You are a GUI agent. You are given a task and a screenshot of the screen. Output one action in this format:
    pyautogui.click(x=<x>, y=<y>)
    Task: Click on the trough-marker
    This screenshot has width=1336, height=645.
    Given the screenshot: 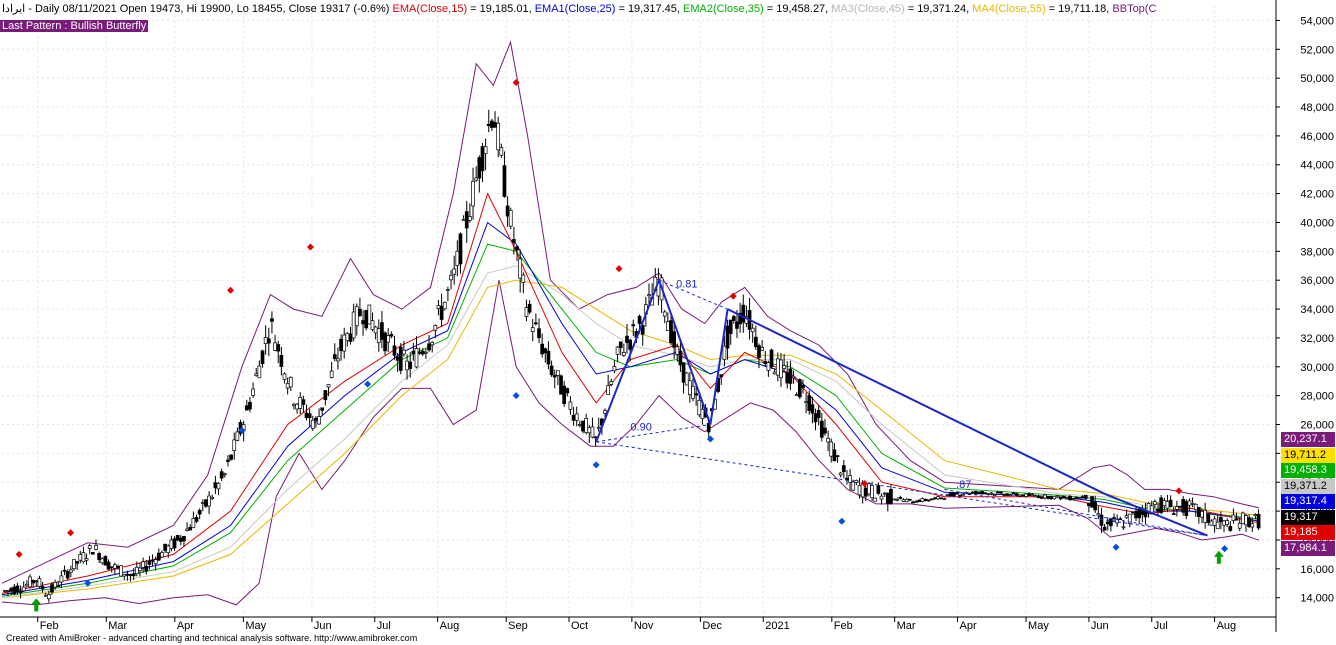 What is the action you would take?
    pyautogui.click(x=1225, y=549)
    